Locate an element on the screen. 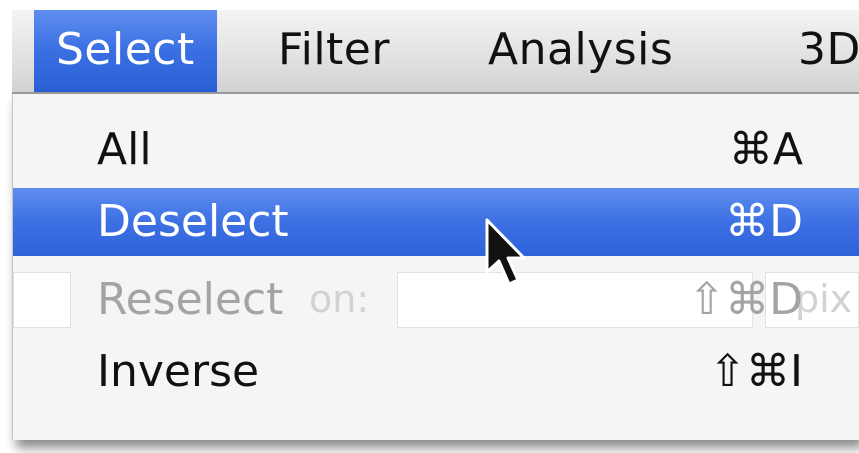  menu-select: Select is located at coordinates (125, 51).